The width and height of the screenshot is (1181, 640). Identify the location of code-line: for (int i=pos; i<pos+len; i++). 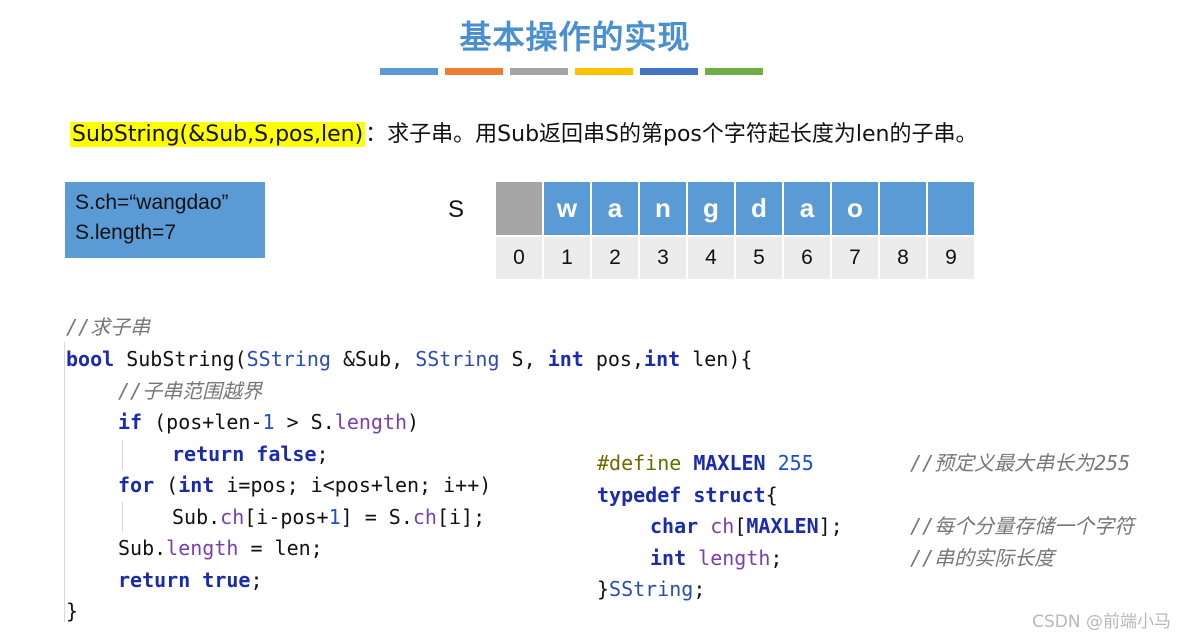
(305, 485).